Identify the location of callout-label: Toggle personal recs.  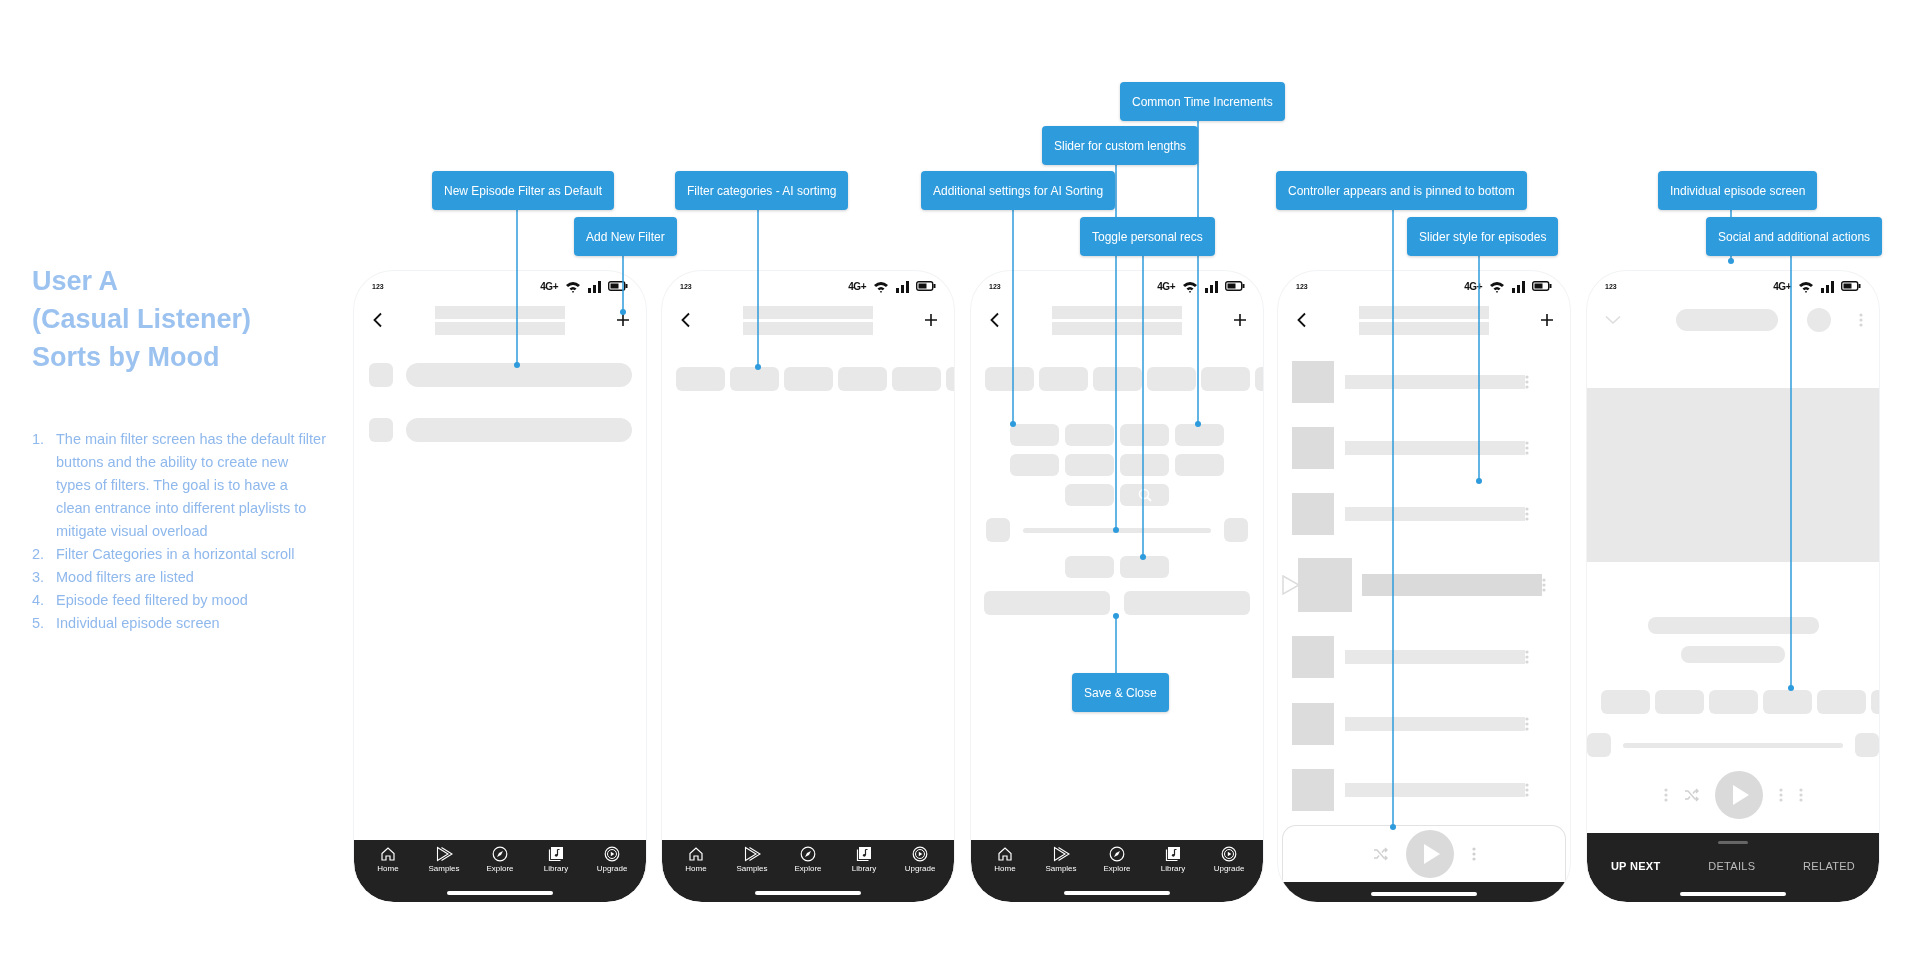
(1147, 236).